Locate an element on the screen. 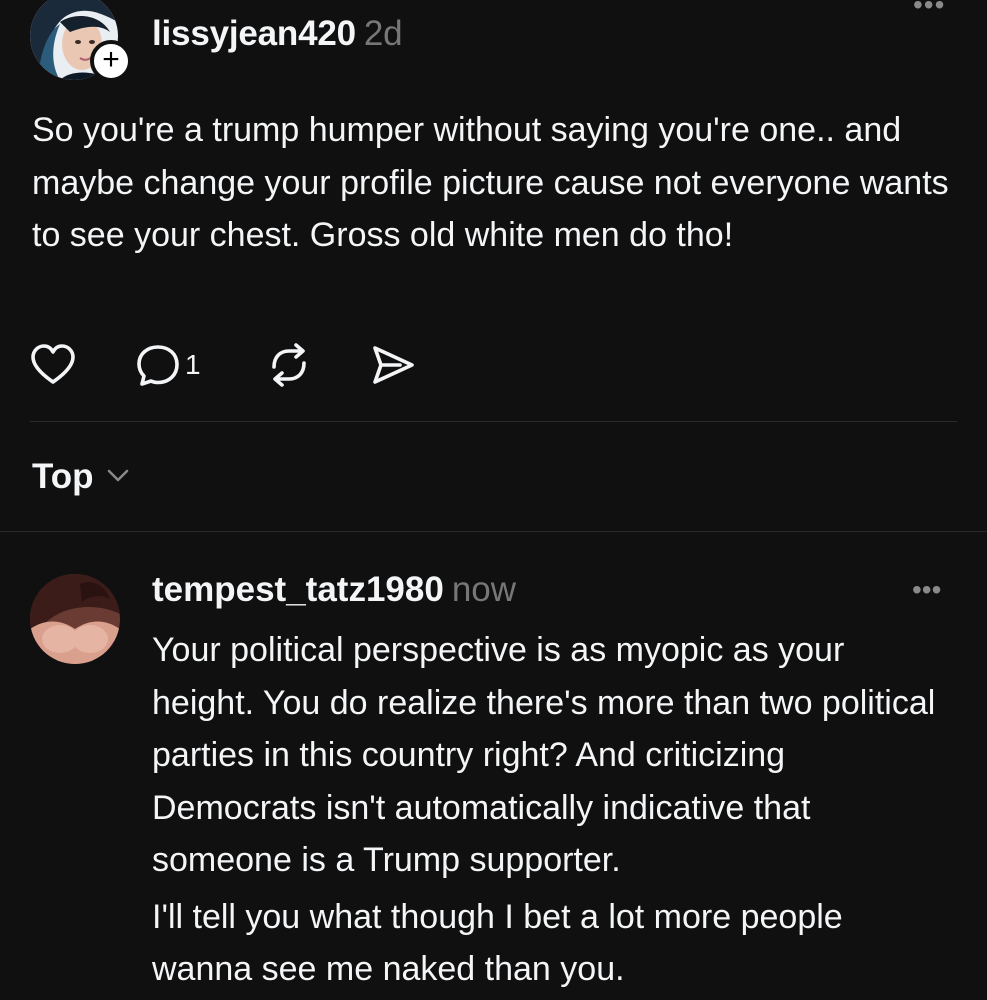 The image size is (987, 1000). post-author: lissyjean420 2d is located at coordinates (277, 34).